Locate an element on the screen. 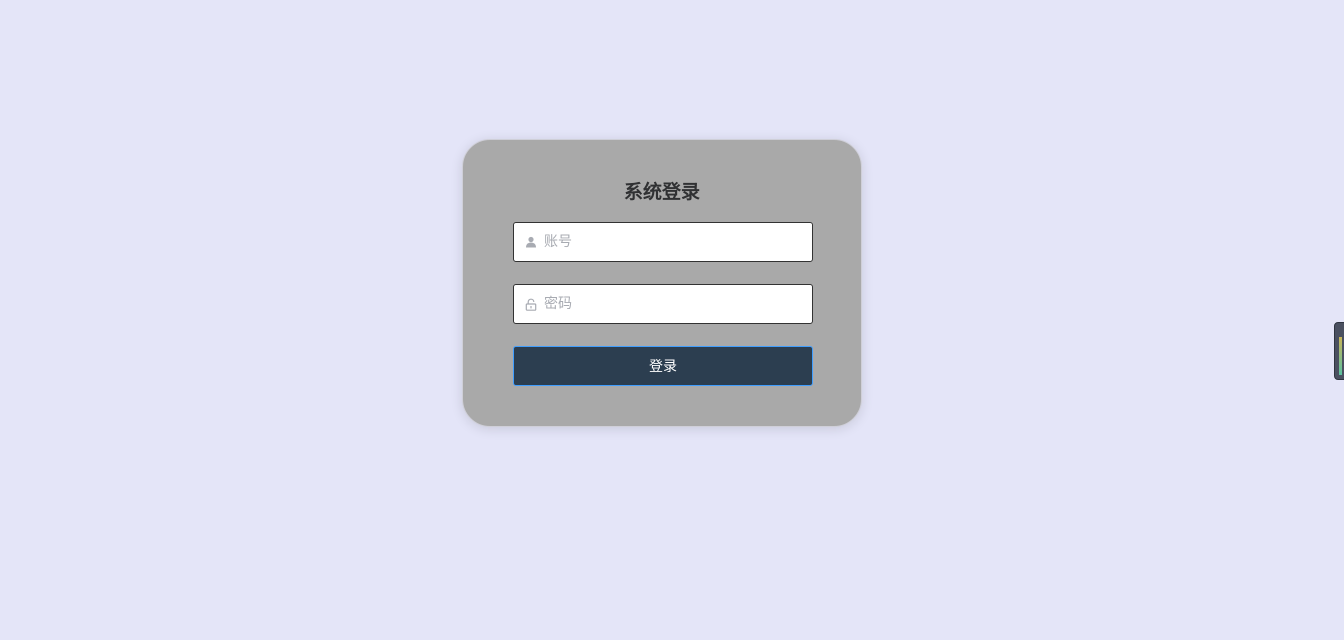 The height and width of the screenshot is (640, 1344). login-title: 系统登录 is located at coordinates (661, 192).